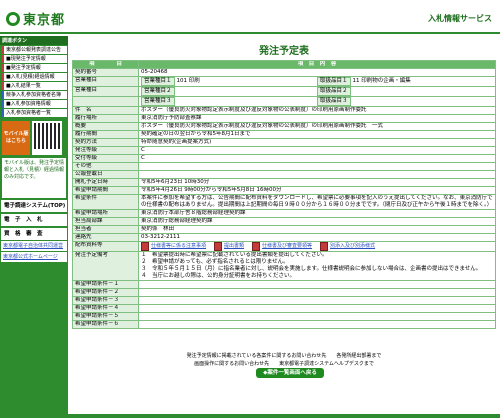 The height and width of the screenshot is (418, 500). Describe the element at coordinates (284, 213) in the screenshot. I see `table-row: 希望申請場所 東京消防庁本部庁舎８階総務部経理契約課` at that location.